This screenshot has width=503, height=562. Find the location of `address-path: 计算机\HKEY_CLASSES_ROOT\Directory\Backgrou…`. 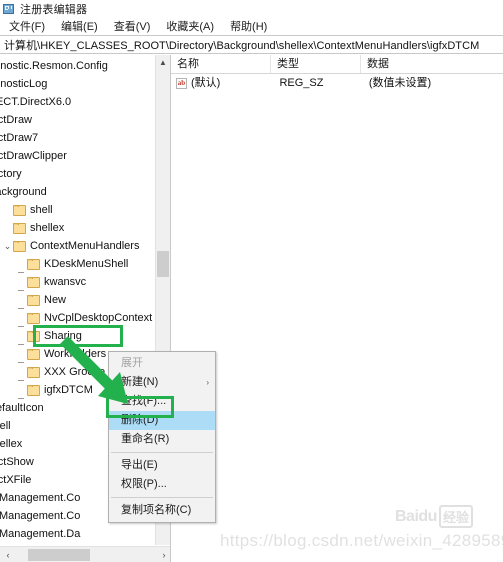

address-path: 计算机\HKEY_CLASSES_ROOT\Directory\Backgrou… is located at coordinates (242, 45).